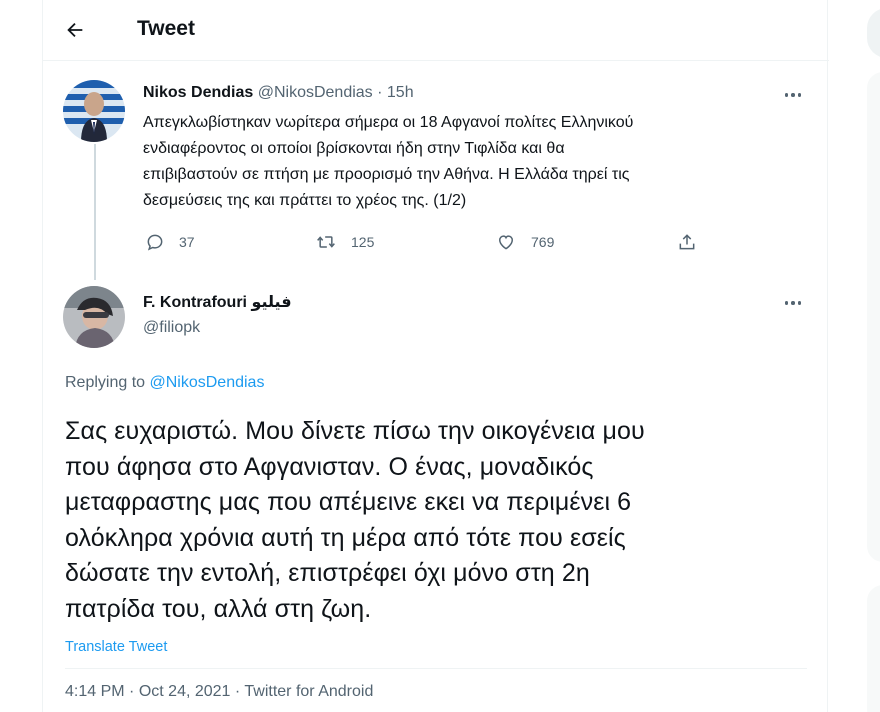 The height and width of the screenshot is (712, 880). I want to click on like-button: 769, so click(524, 242).